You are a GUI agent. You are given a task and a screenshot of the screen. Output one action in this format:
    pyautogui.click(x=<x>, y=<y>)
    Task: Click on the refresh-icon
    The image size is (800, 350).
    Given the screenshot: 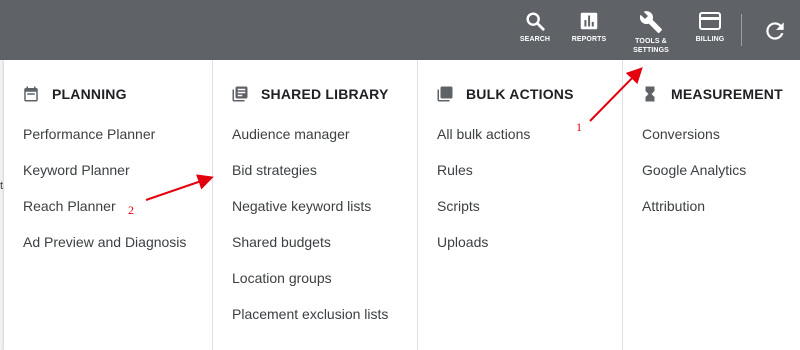 What is the action you would take?
    pyautogui.click(x=775, y=31)
    